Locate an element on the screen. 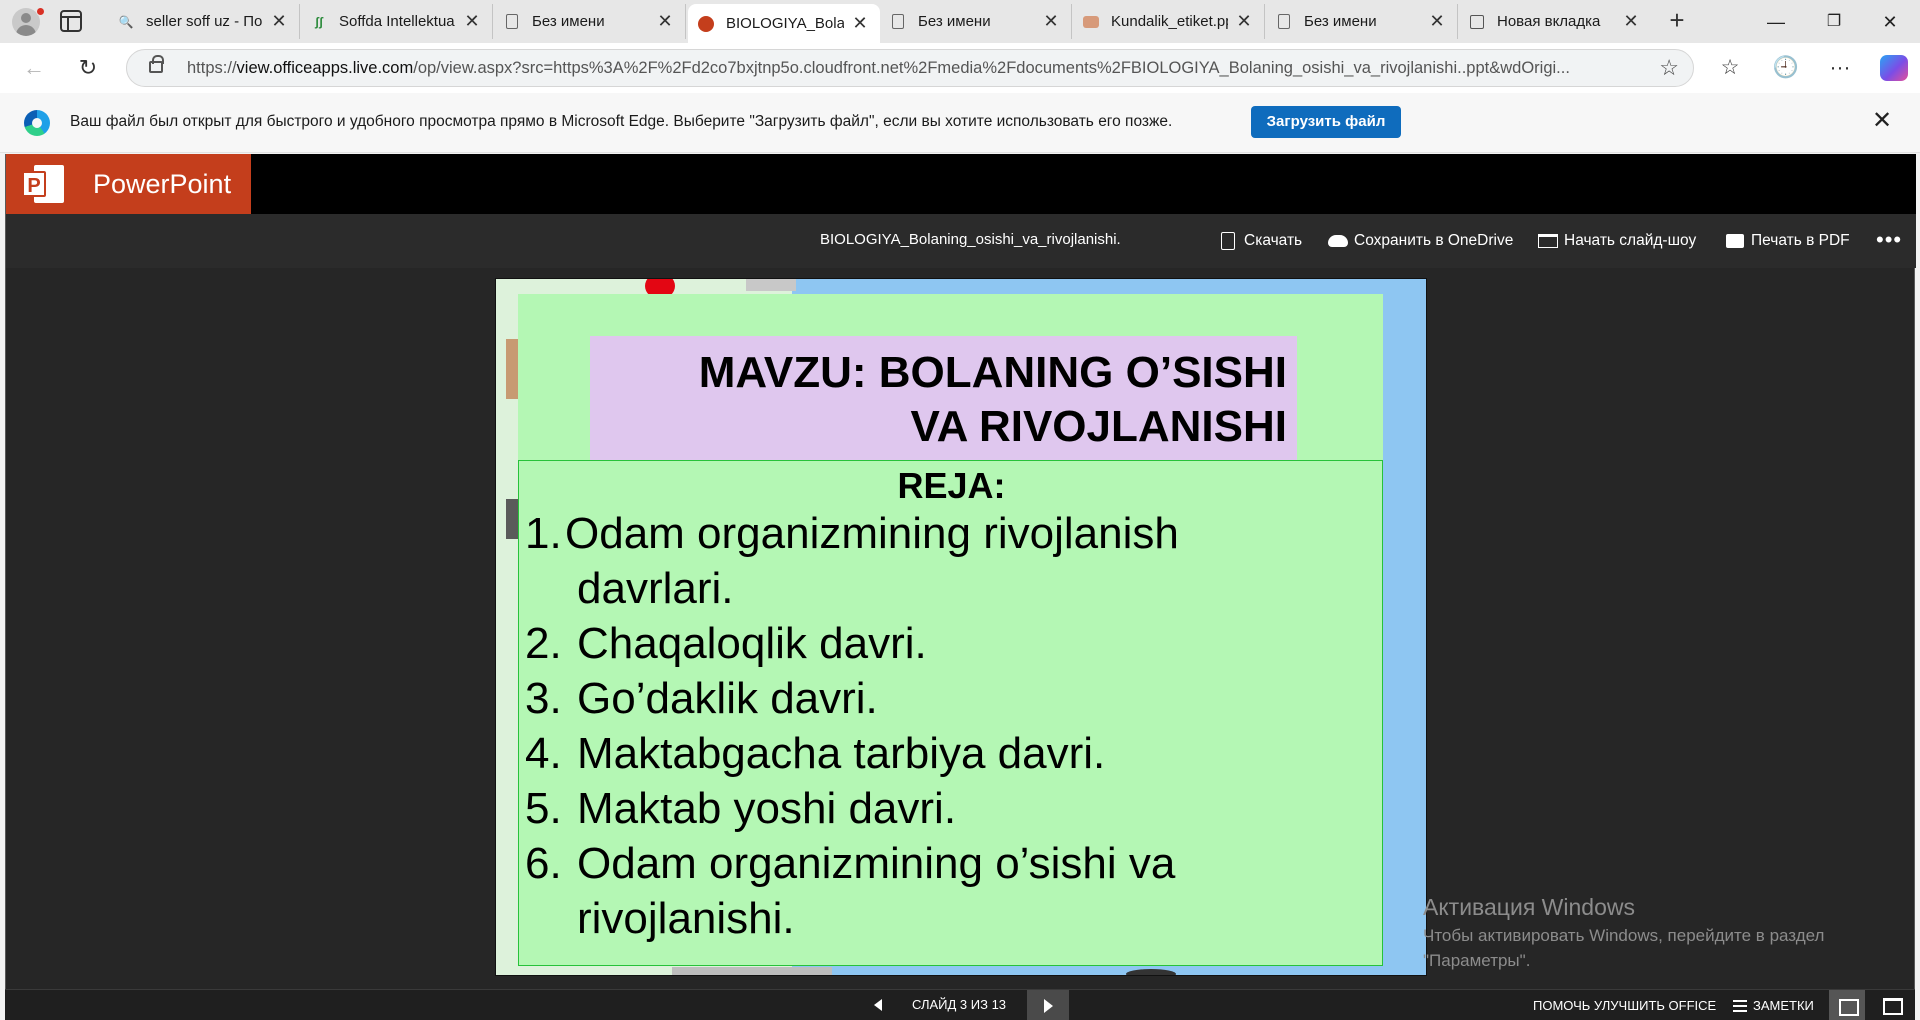 This screenshot has height=1020, width=1920. more-options-icon: ••• is located at coordinates (1889, 240).